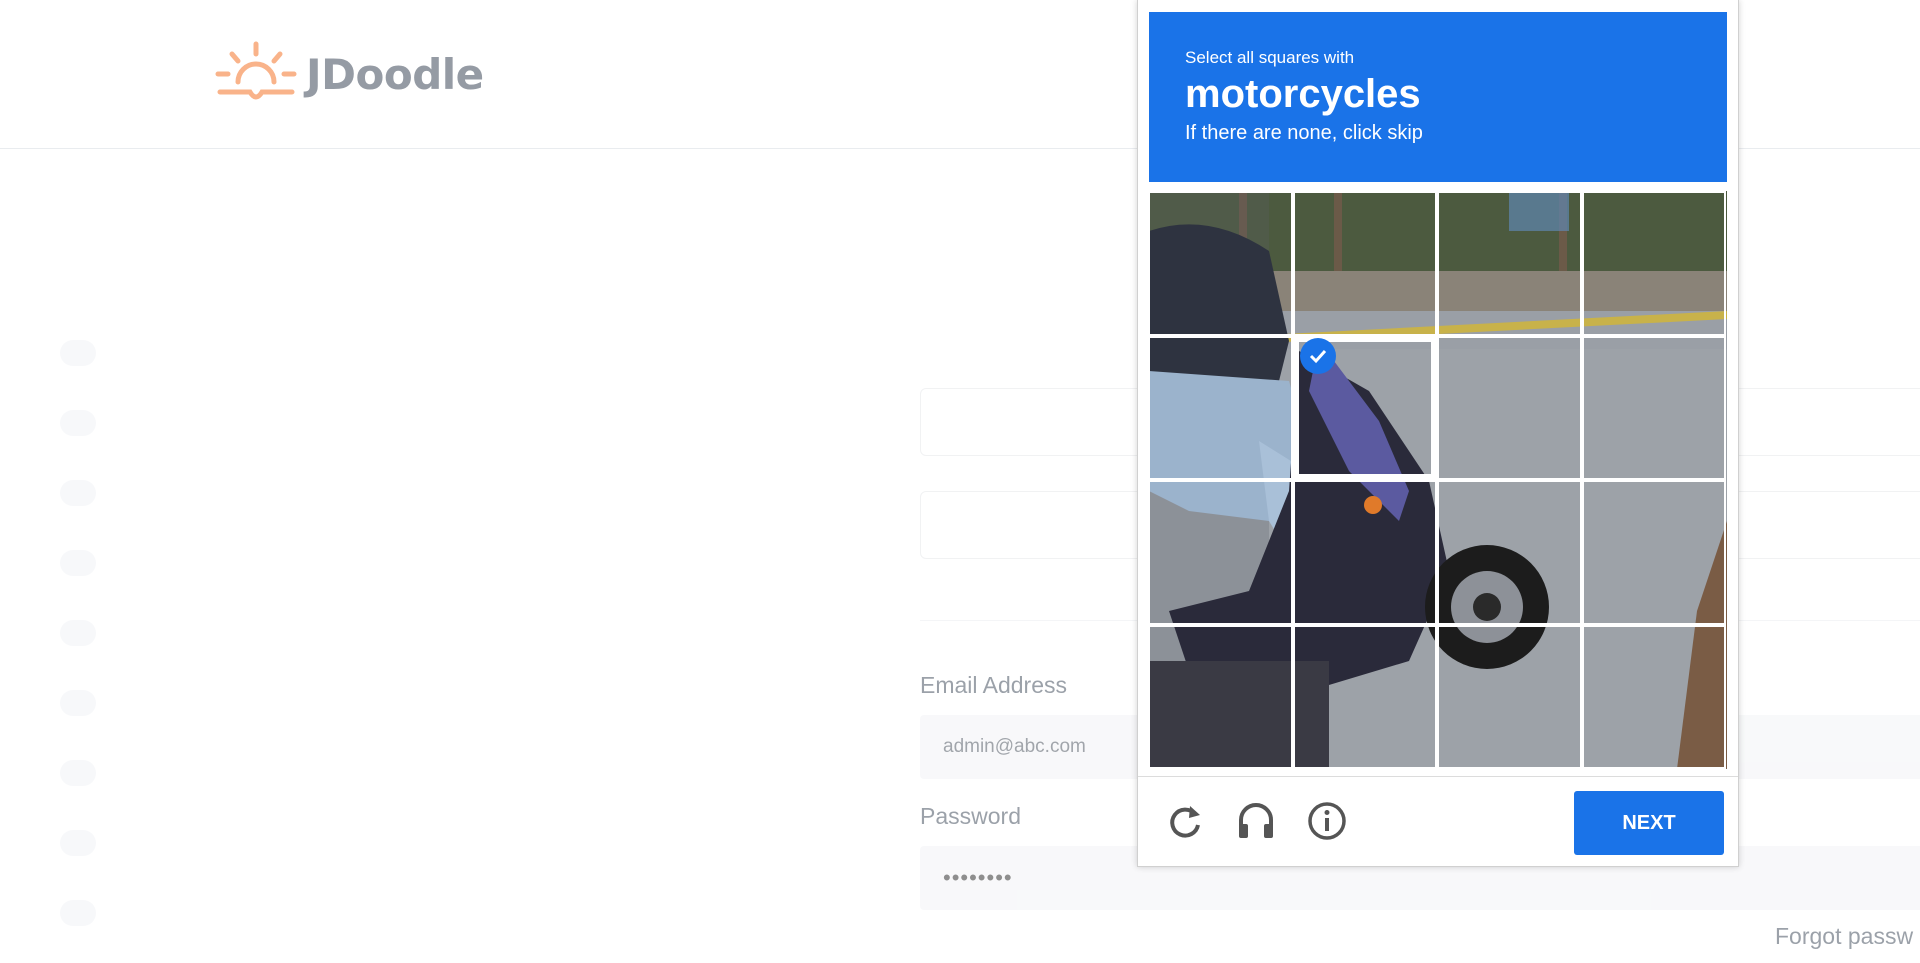  What do you see at coordinates (1318, 356) in the screenshot?
I see `tile-selected-check-icon` at bounding box center [1318, 356].